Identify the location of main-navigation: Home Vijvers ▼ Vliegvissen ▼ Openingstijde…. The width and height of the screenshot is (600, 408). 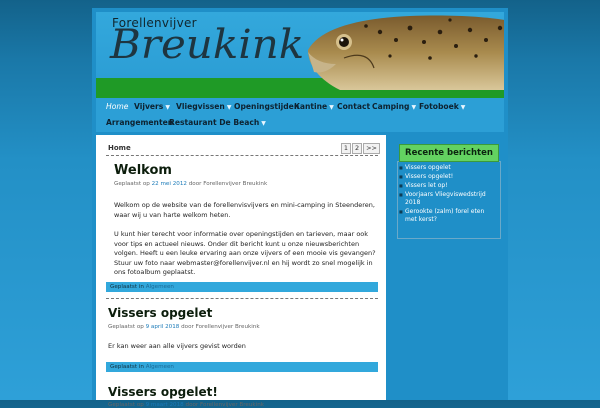
(300, 115).